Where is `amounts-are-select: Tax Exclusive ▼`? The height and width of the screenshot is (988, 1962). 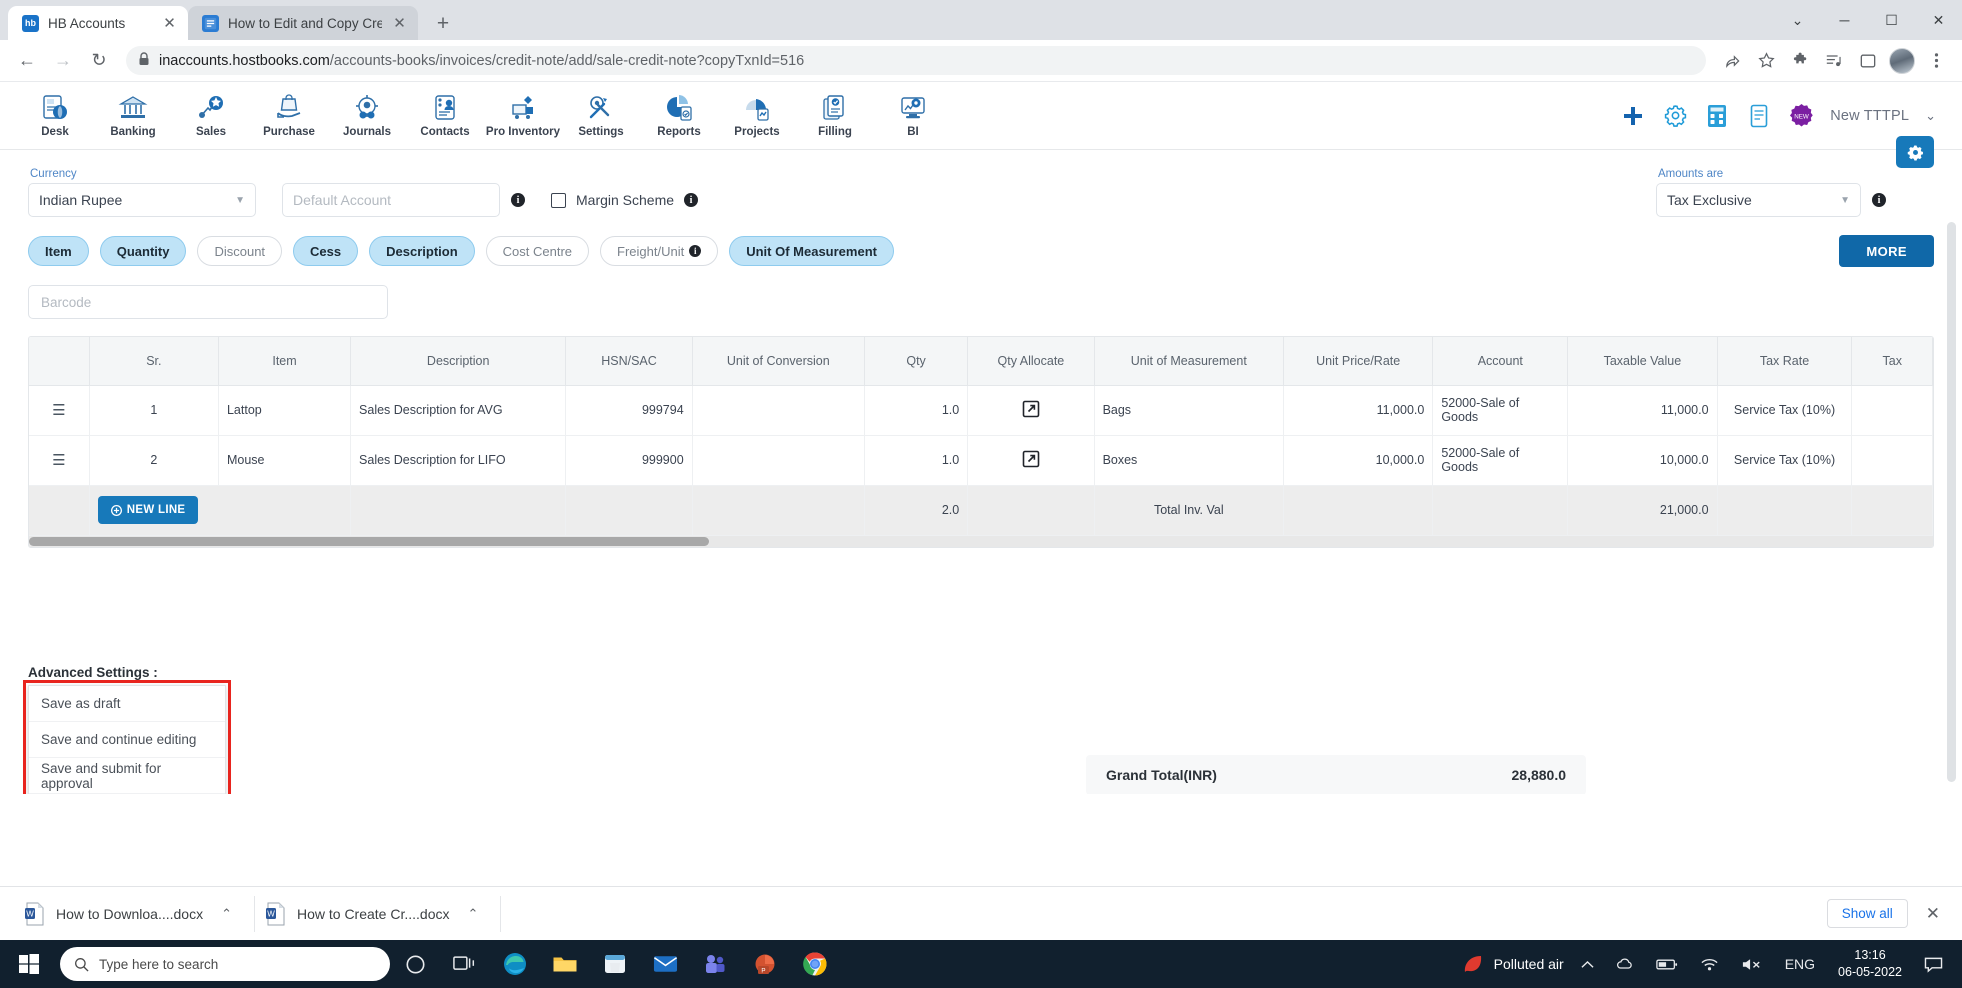 amounts-are-select: Tax Exclusive ▼ is located at coordinates (1758, 200).